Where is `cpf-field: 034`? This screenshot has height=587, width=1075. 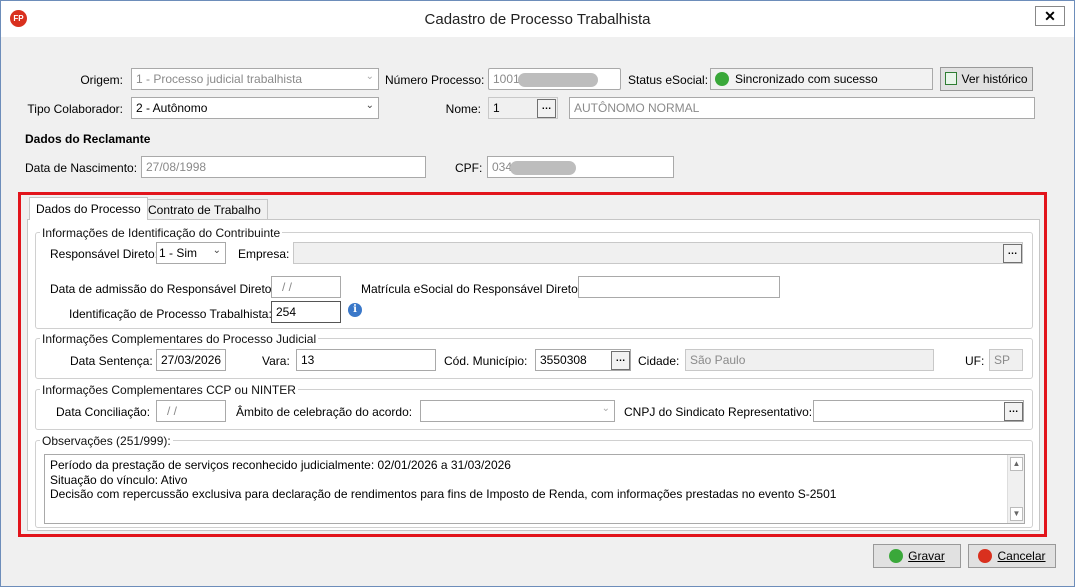 cpf-field: 034 is located at coordinates (580, 167).